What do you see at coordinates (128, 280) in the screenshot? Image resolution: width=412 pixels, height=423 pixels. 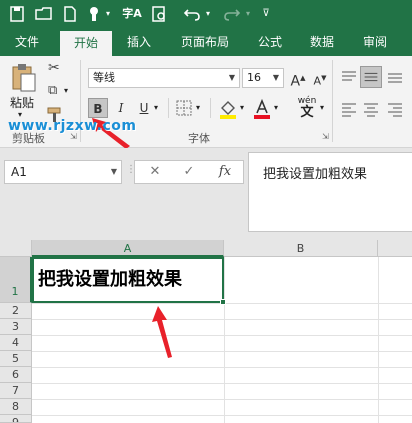 I see `cell-a1: 把我设置加粗效果` at bounding box center [128, 280].